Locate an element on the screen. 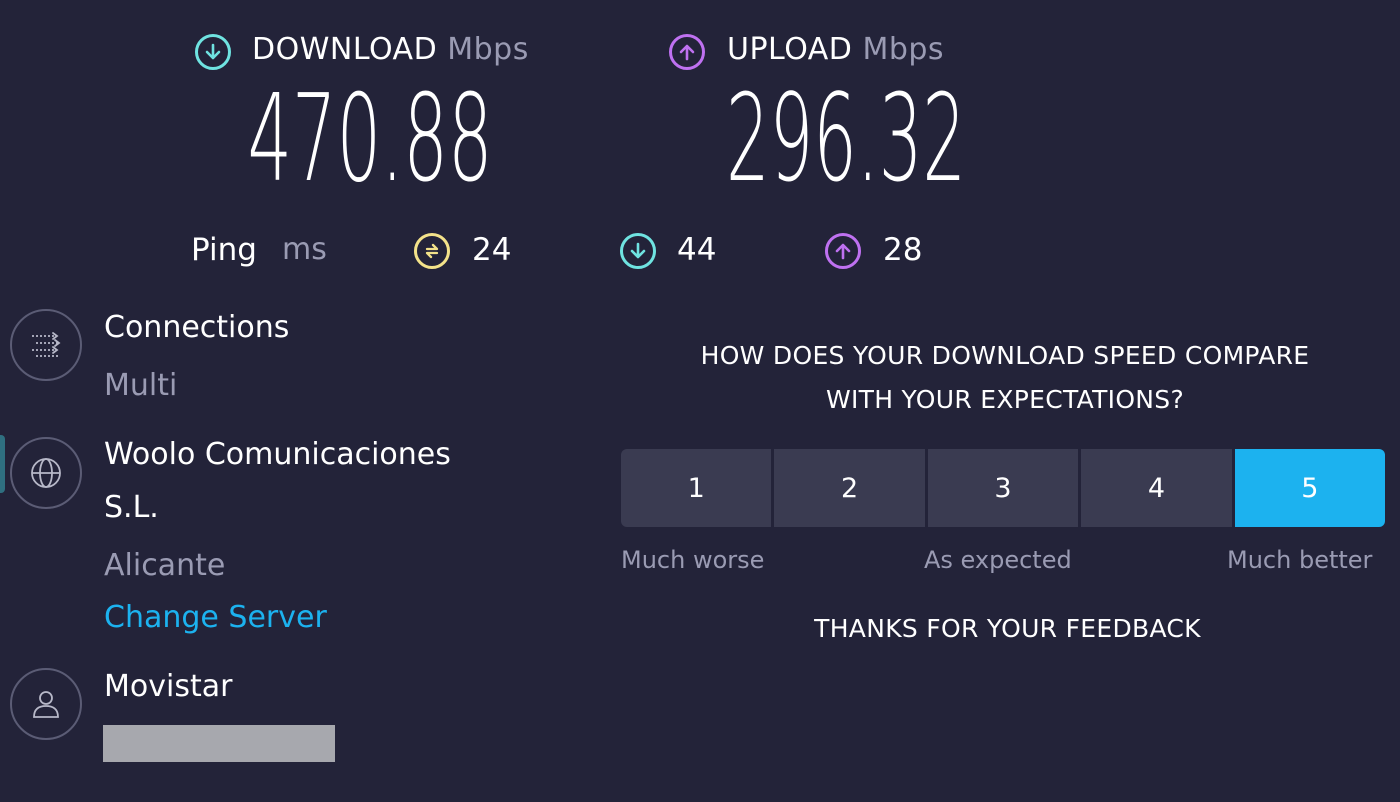 This screenshot has height=802, width=1400. idle-ping-icon is located at coordinates (432, 251).